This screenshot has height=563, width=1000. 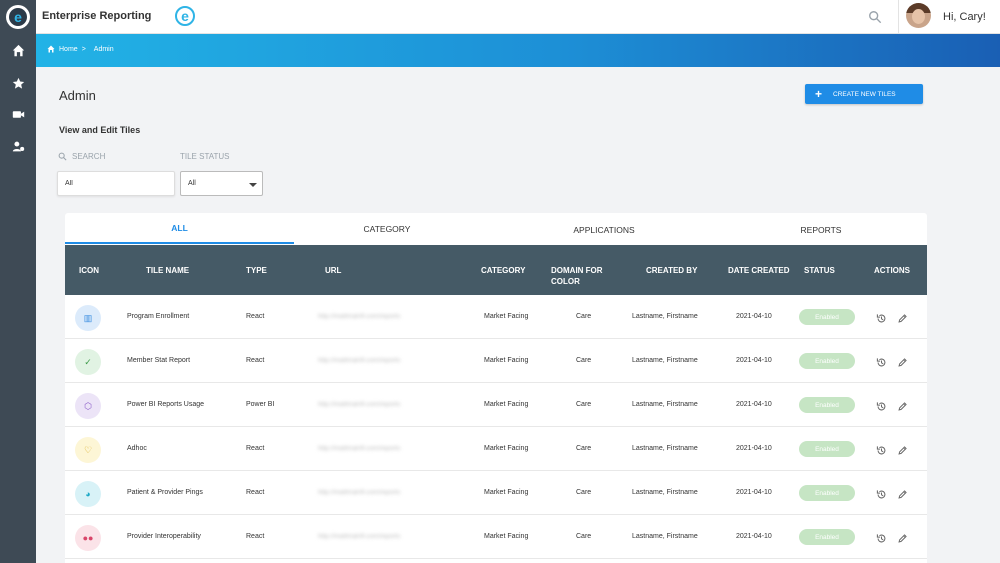 I want to click on tile-status-label: TILE STATUS, so click(x=205, y=156).